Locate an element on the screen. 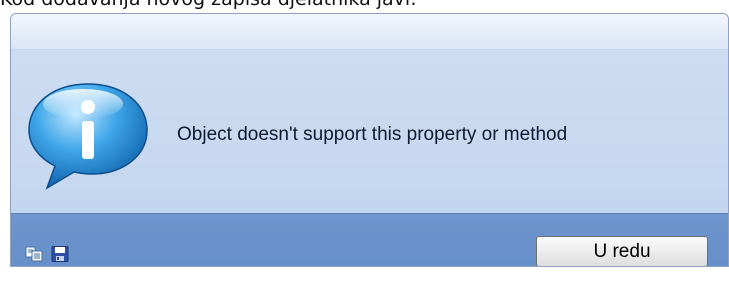 Image resolution: width=729 pixels, height=296 pixels. dialog-titlebar is located at coordinates (369, 32).